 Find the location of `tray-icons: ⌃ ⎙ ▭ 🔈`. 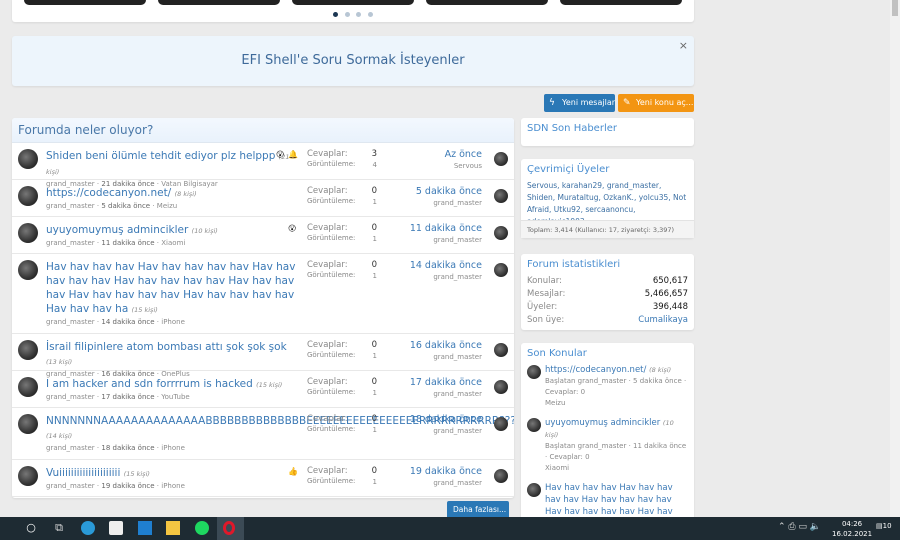

tray-icons: ⌃ ⎙ ▭ 🔈 is located at coordinates (799, 527).